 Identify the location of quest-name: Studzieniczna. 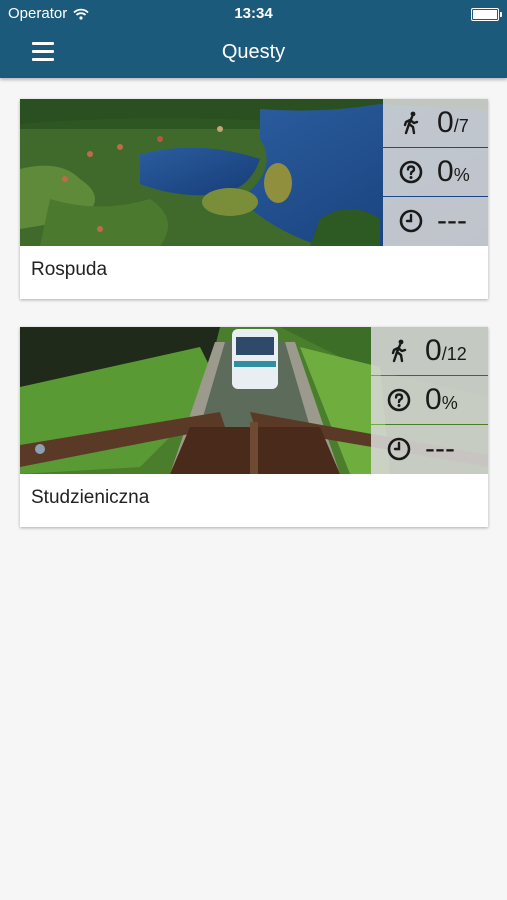
(90, 497).